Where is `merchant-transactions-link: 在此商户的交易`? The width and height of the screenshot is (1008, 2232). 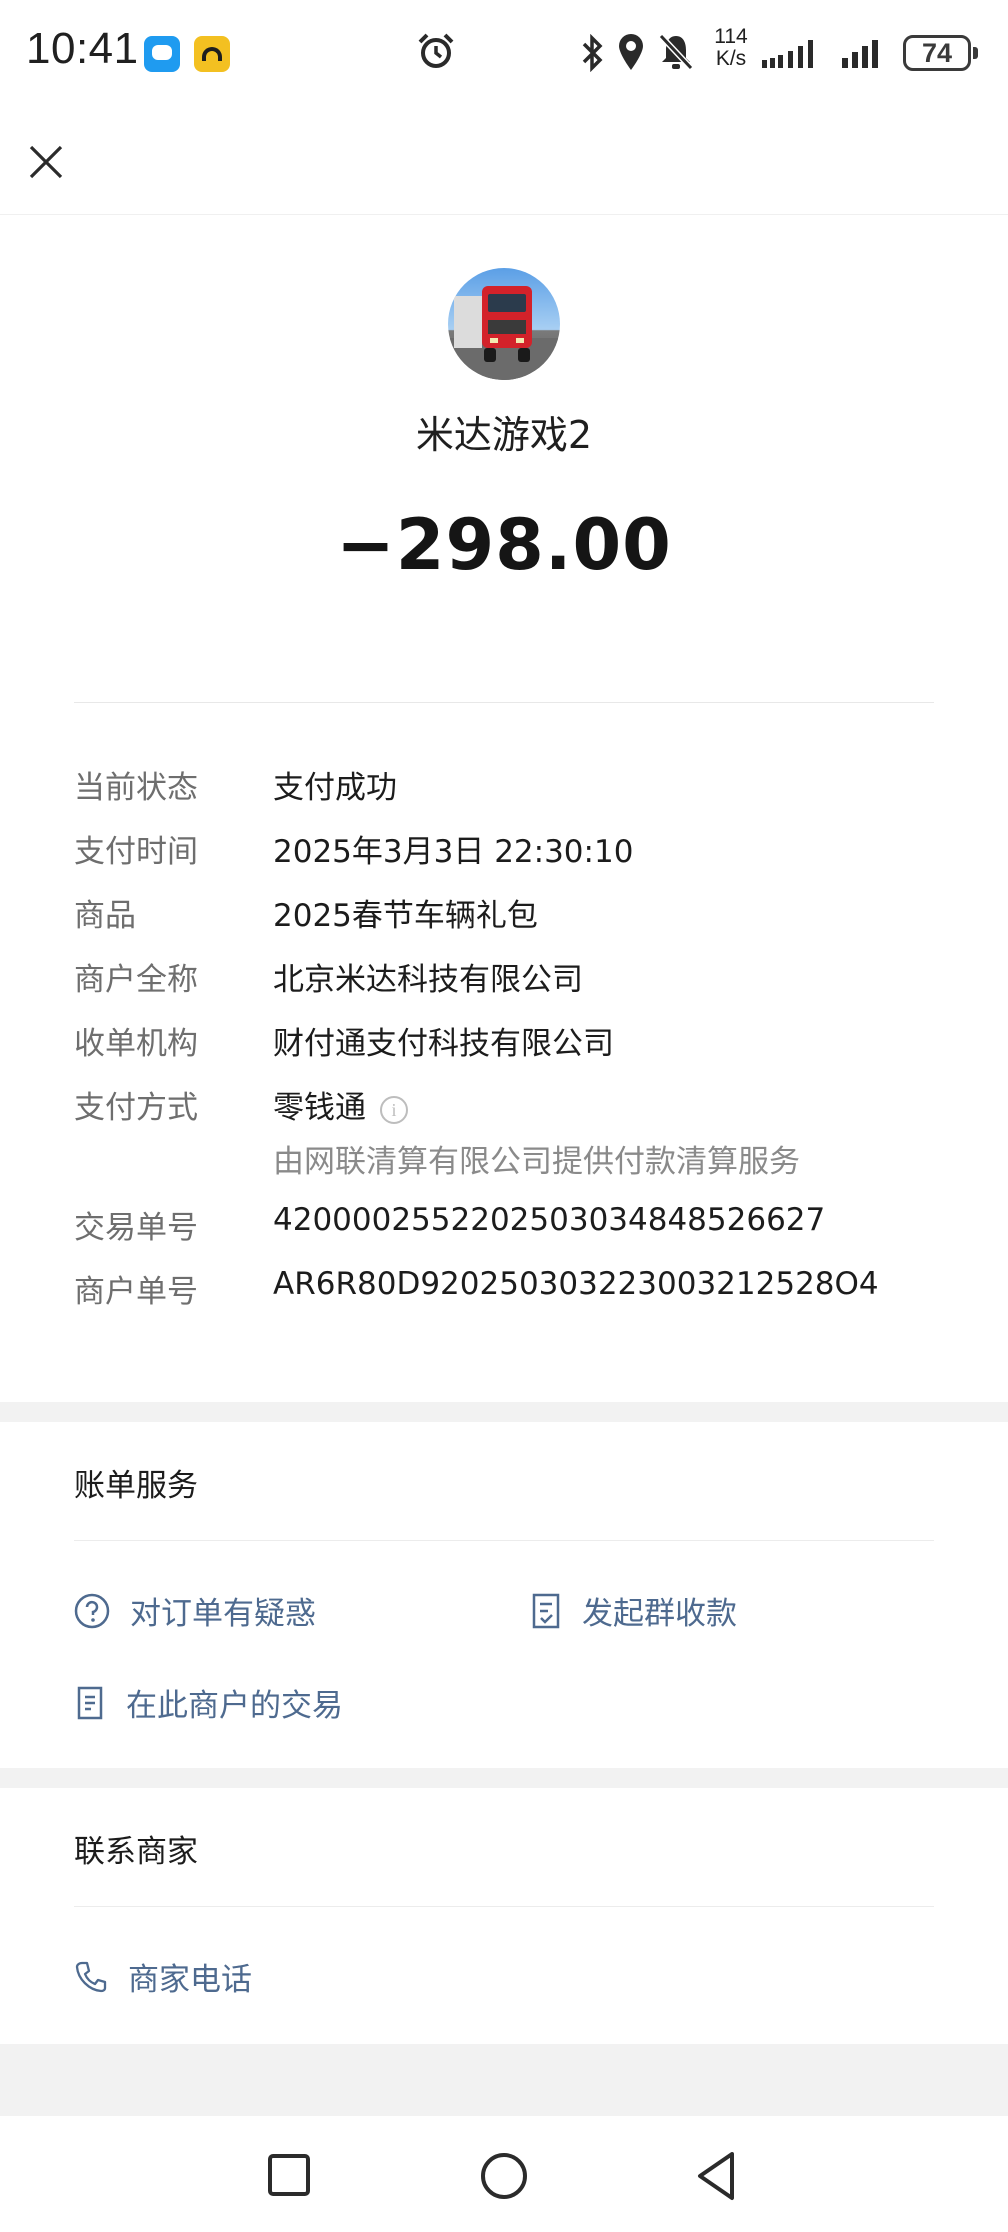 merchant-transactions-link: 在此商户的交易 is located at coordinates (208, 1702).